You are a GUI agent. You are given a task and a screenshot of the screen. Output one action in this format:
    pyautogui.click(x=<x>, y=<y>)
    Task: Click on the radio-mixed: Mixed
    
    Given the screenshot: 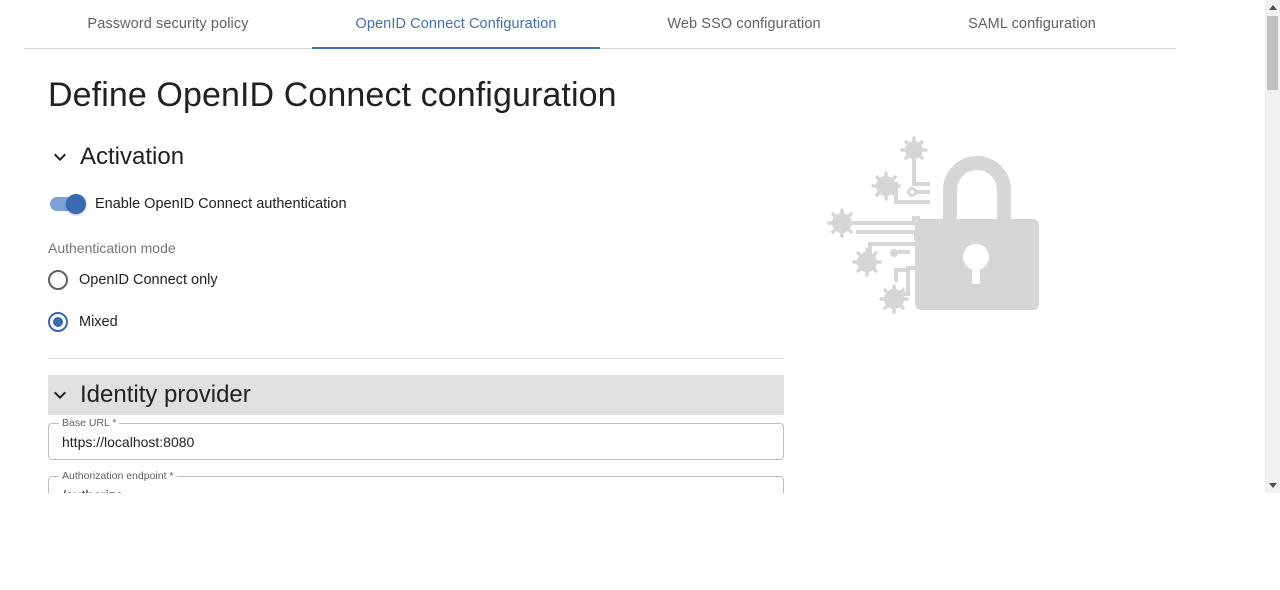 What is the action you would take?
    pyautogui.click(x=83, y=322)
    